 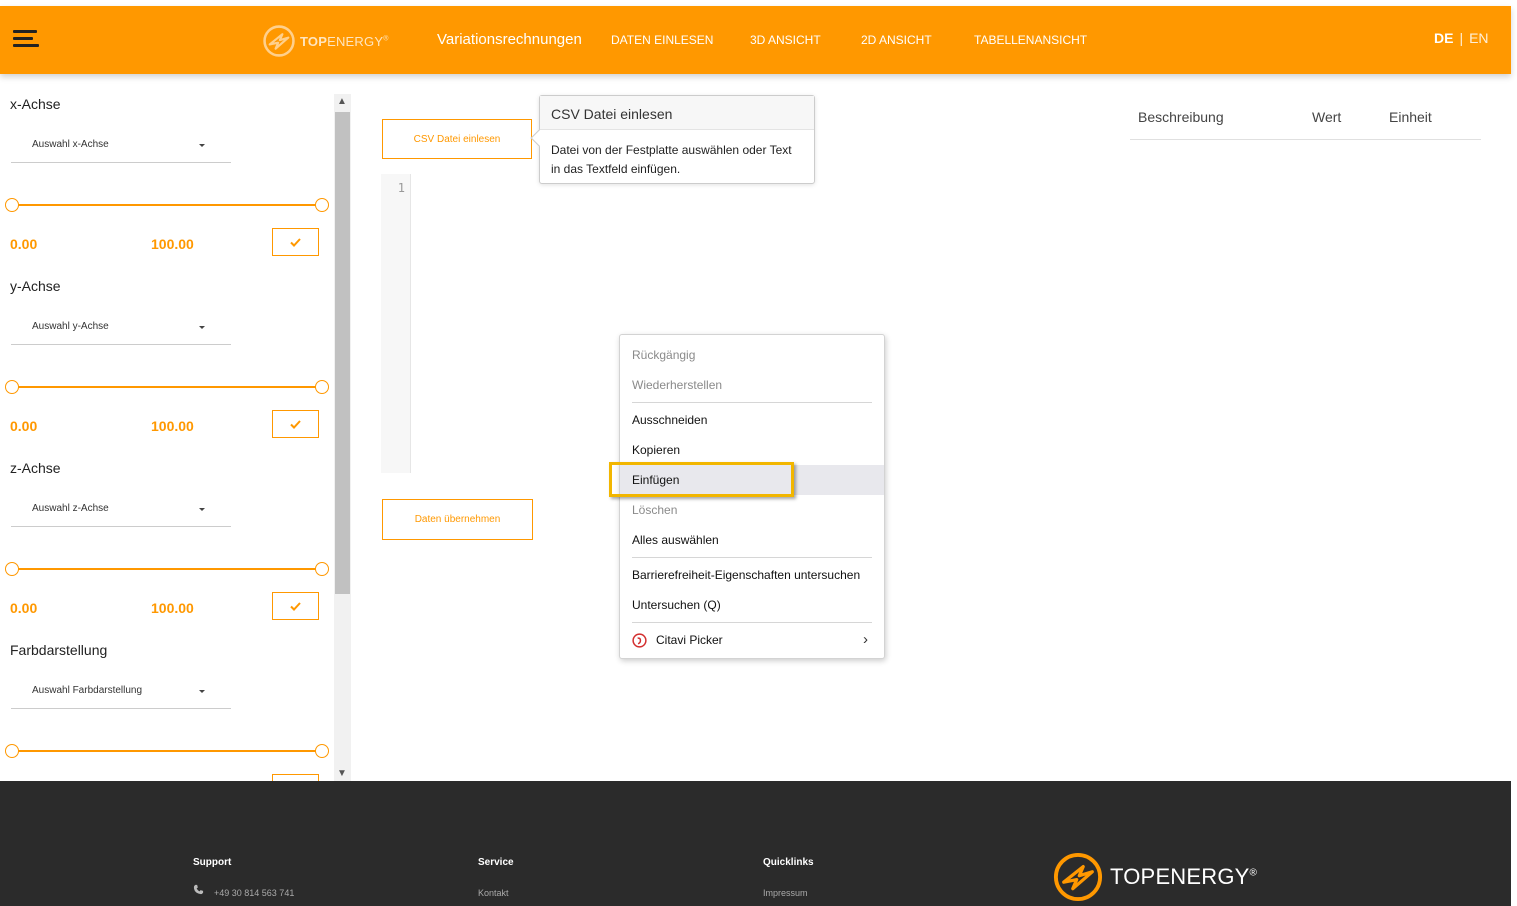 I want to click on menu-item-citavi-picker: Citavi Picker ›, so click(x=752, y=640).